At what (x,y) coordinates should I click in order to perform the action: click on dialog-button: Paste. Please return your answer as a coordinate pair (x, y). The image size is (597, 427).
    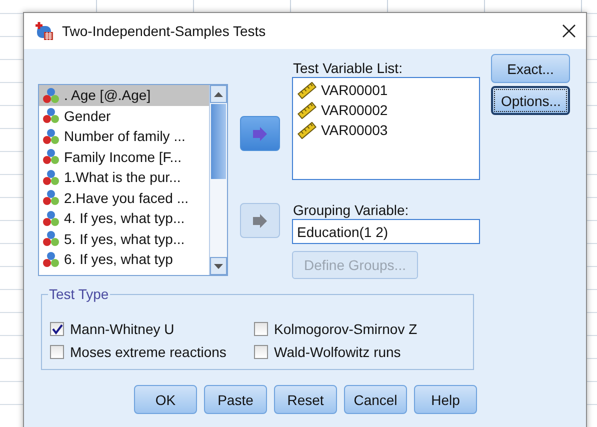
    Looking at the image, I should click on (235, 399).